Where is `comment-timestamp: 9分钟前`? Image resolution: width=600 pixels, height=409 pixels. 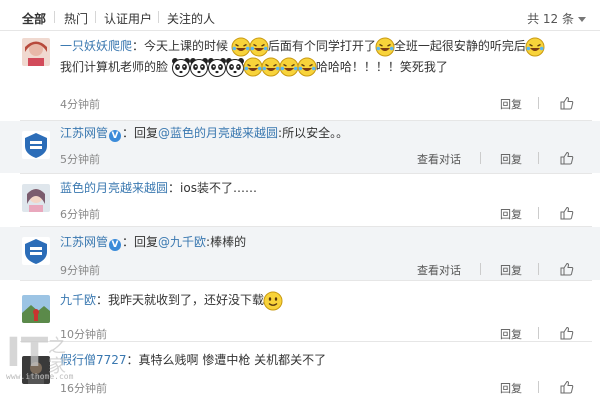
comment-timestamp: 9分钟前 is located at coordinates (80, 270).